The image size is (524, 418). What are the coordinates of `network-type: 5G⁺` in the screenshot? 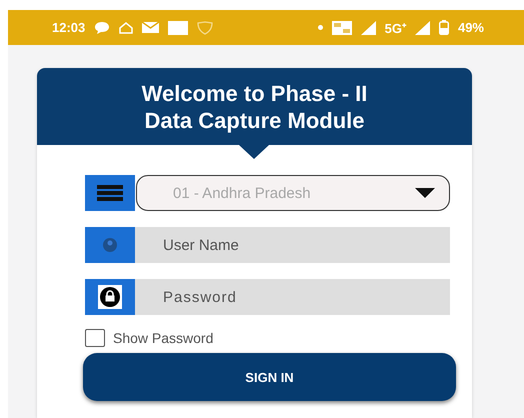 It's located at (395, 28).